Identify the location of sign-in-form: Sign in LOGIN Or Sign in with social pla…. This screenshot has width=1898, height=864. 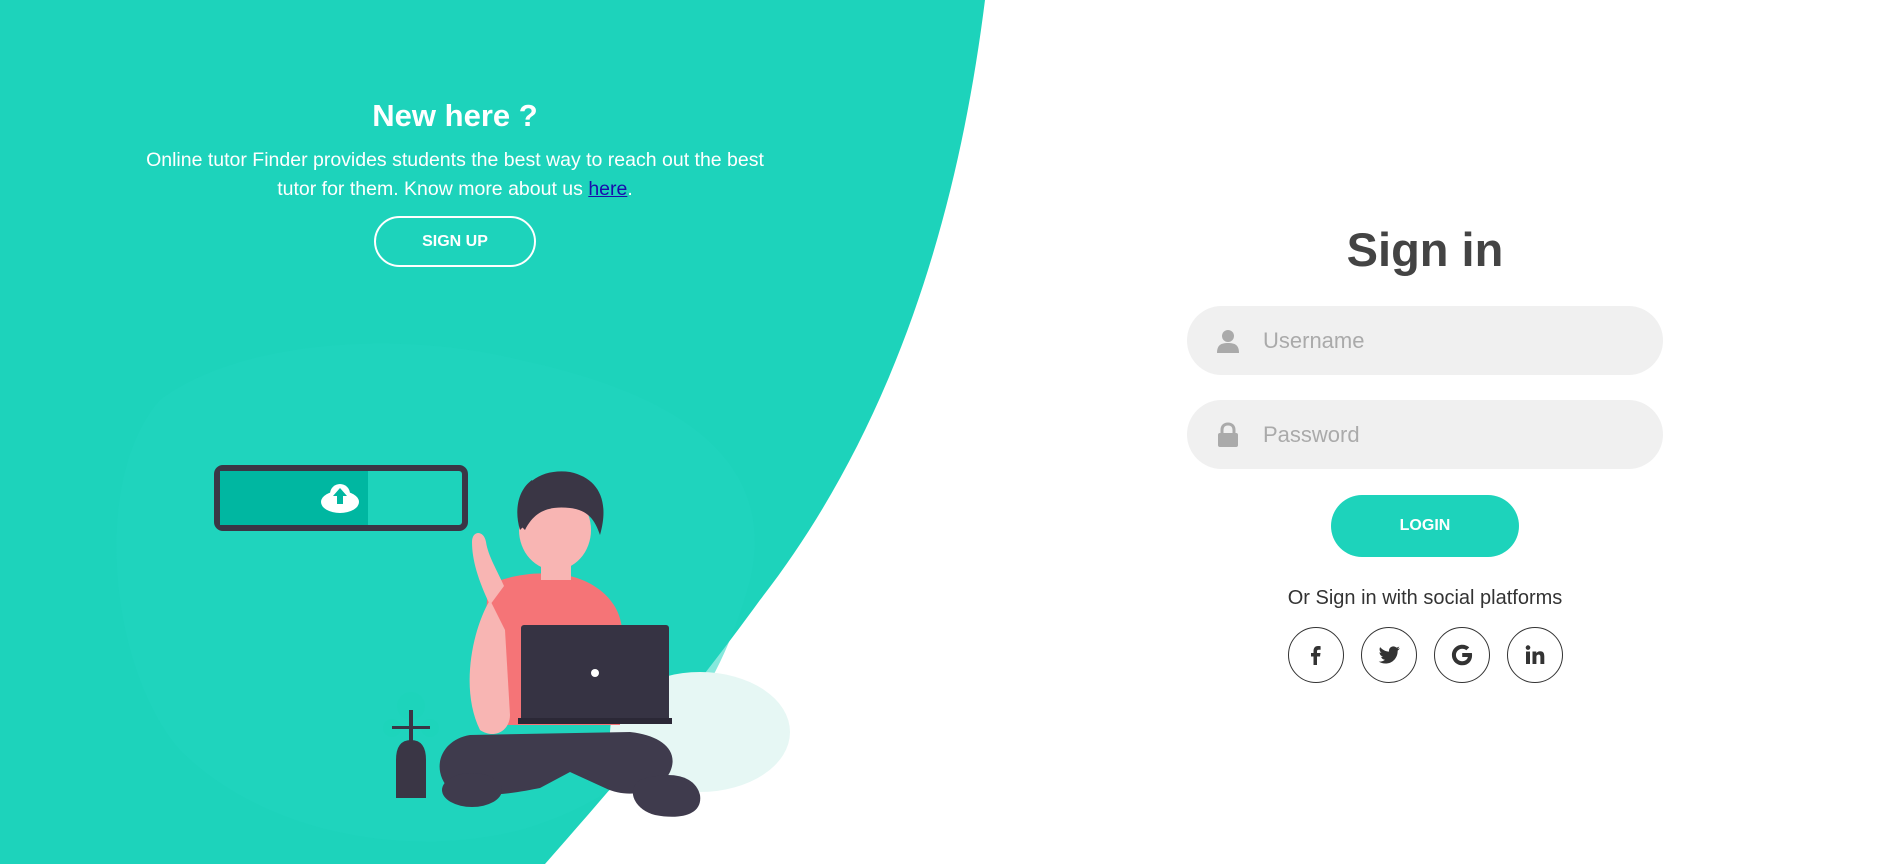
(1425, 451).